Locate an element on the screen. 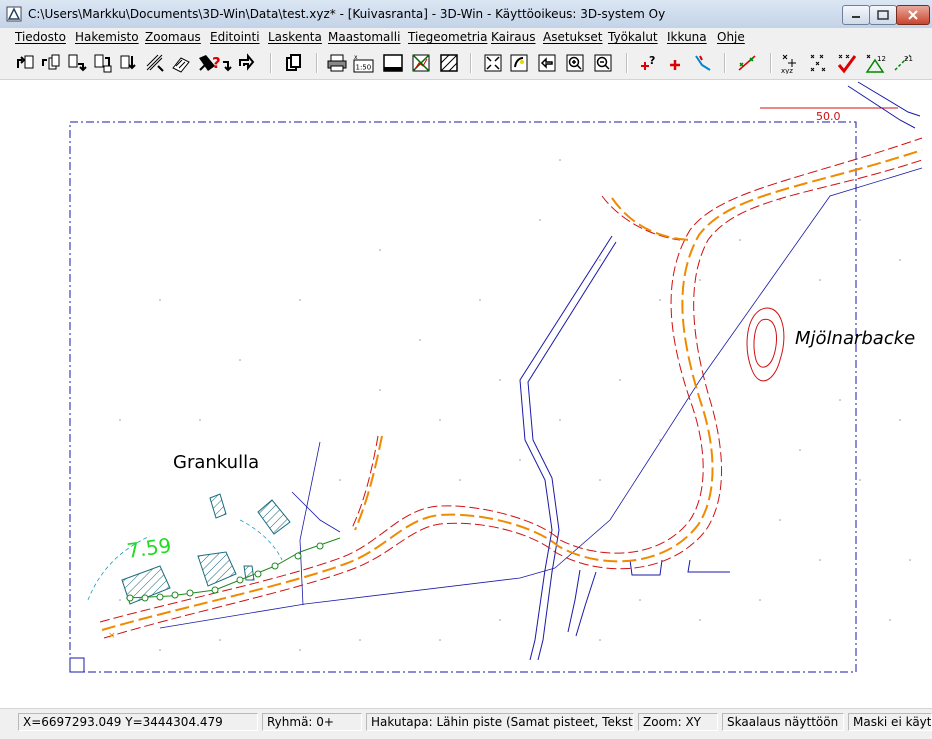 The width and height of the screenshot is (932, 739). print-scale-button: 1:50 x is located at coordinates (363, 63).